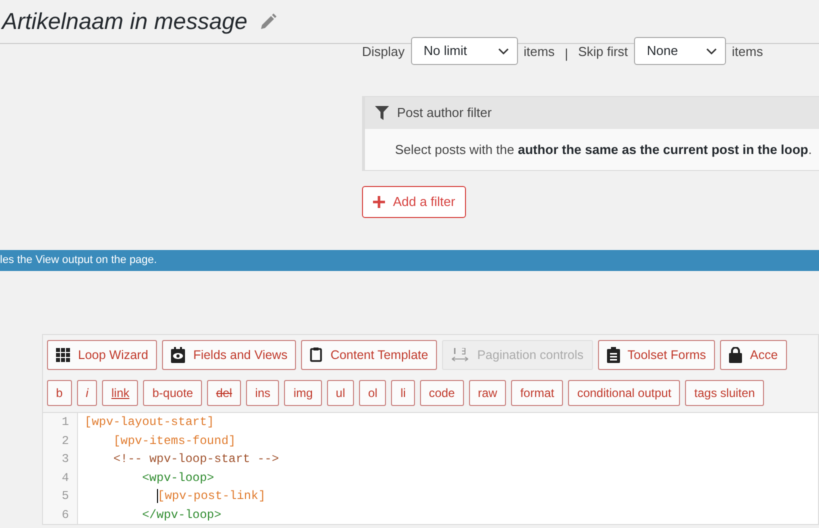  What do you see at coordinates (172, 393) in the screenshot?
I see `format-button: b-quote` at bounding box center [172, 393].